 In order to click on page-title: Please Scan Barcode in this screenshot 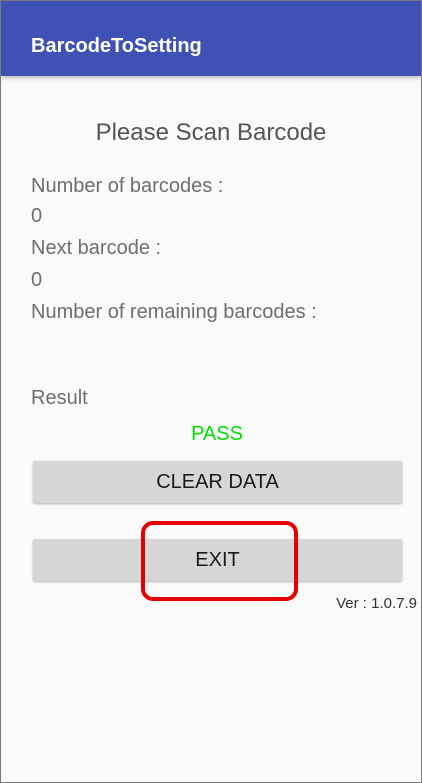, I will do `click(211, 132)`.